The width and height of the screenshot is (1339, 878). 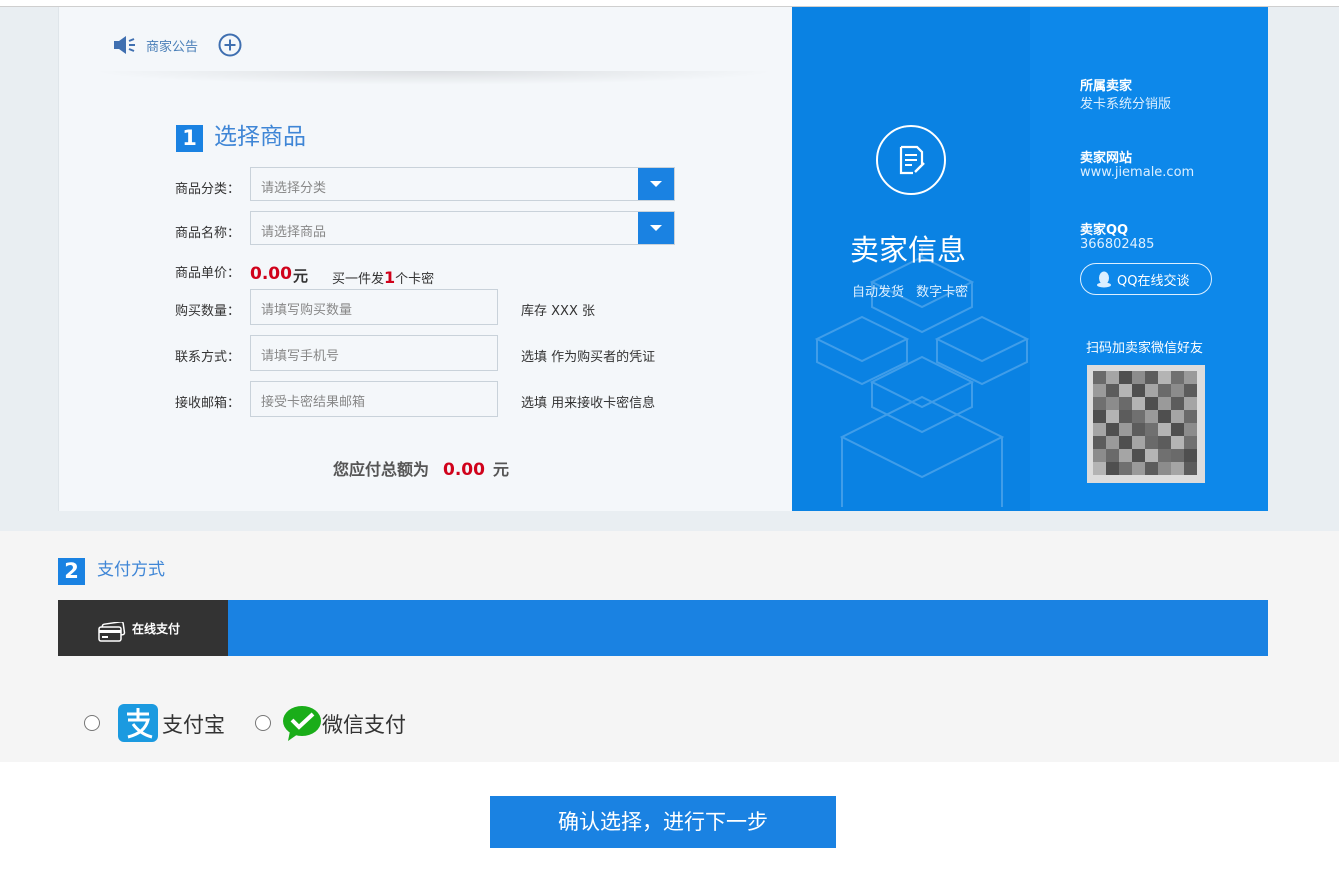 I want to click on notice-divider, so click(x=434, y=78).